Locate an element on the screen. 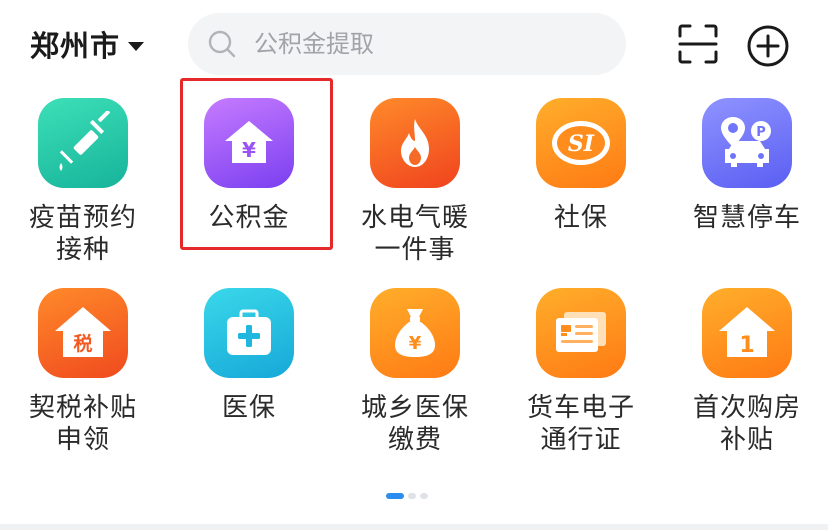  city-selector: 郑州市 is located at coordinates (87, 44).